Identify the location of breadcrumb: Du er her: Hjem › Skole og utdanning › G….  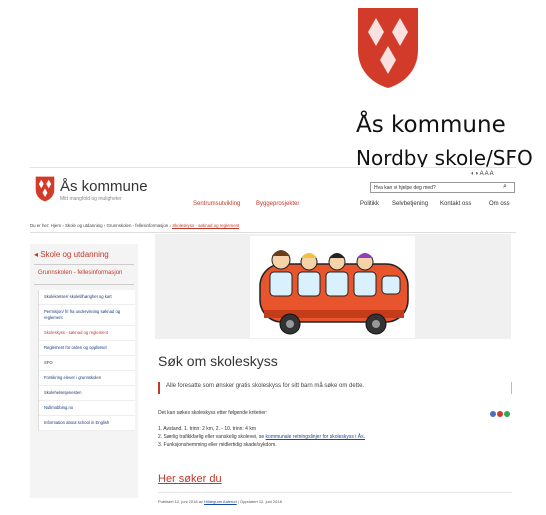
(135, 226).